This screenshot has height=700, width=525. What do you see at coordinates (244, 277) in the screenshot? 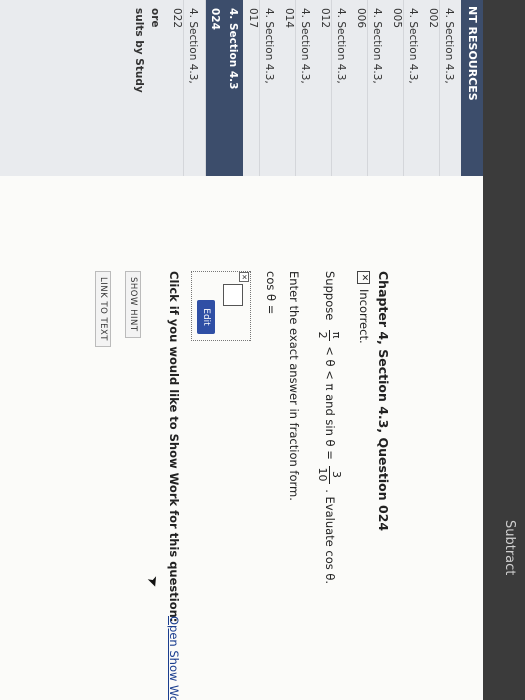
I see `close-icon: ✕` at bounding box center [244, 277].